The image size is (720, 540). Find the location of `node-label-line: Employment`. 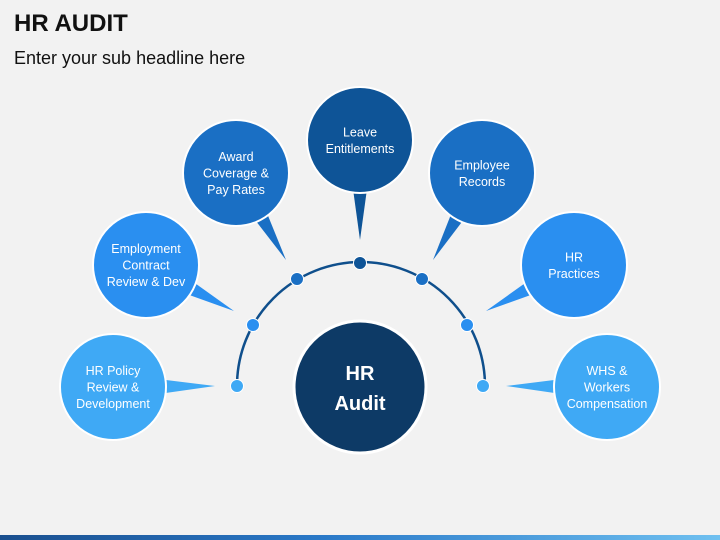

node-label-line: Employment is located at coordinates (146, 249).